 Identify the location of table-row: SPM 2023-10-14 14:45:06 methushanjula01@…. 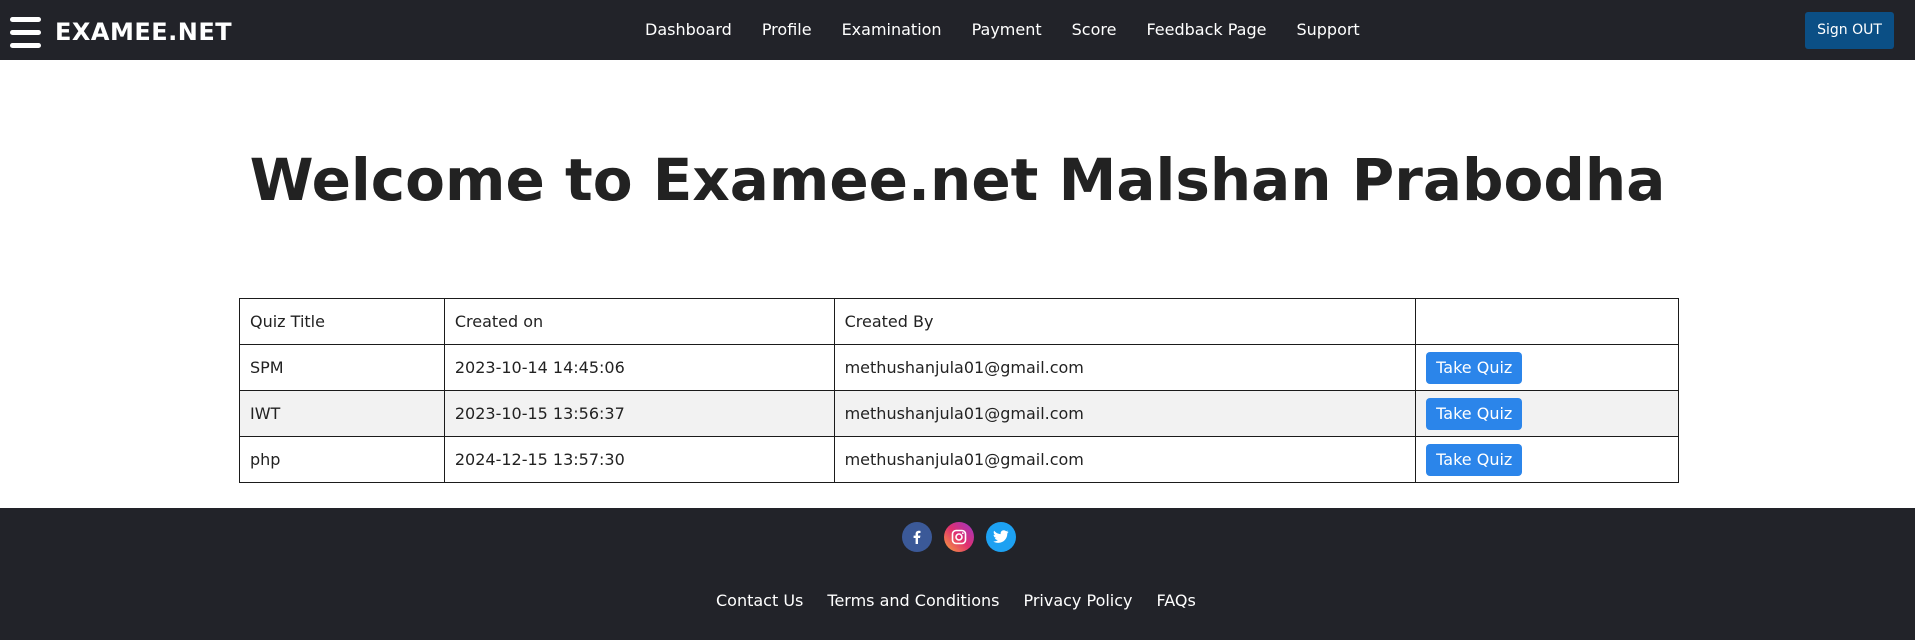
(959, 367).